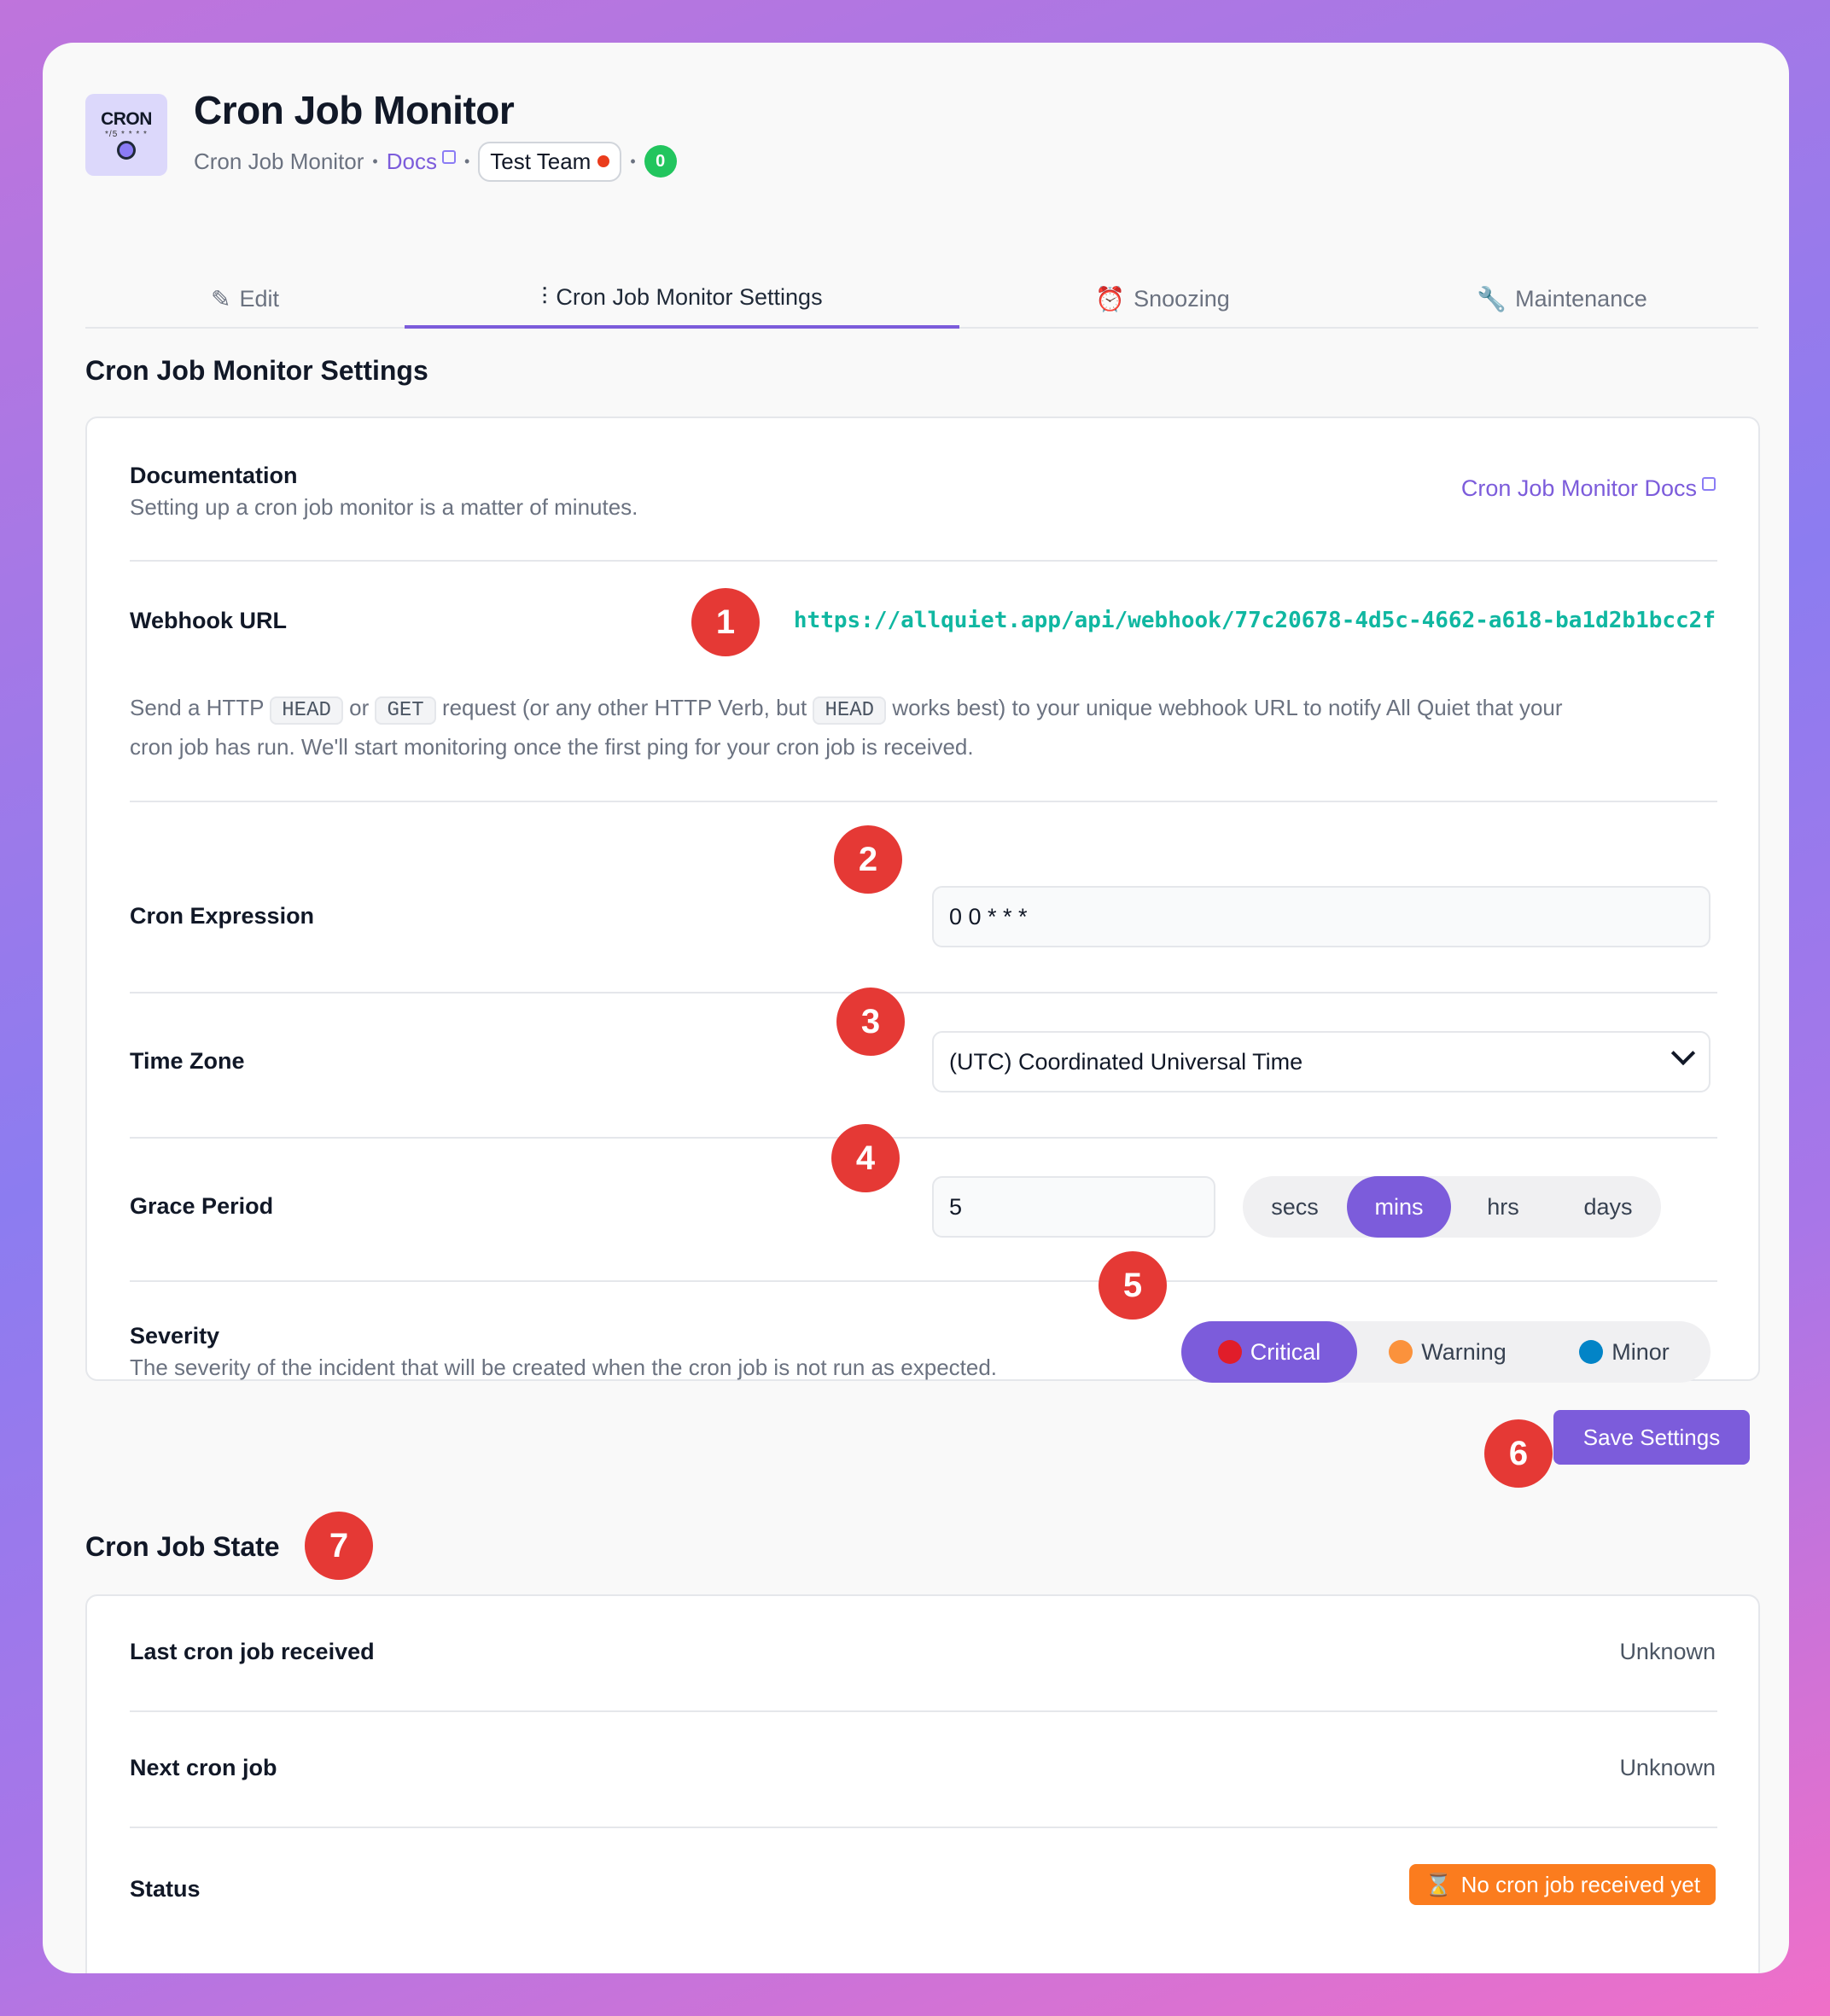  Describe the element at coordinates (405, 710) in the screenshot. I see `code-get: GET` at that location.